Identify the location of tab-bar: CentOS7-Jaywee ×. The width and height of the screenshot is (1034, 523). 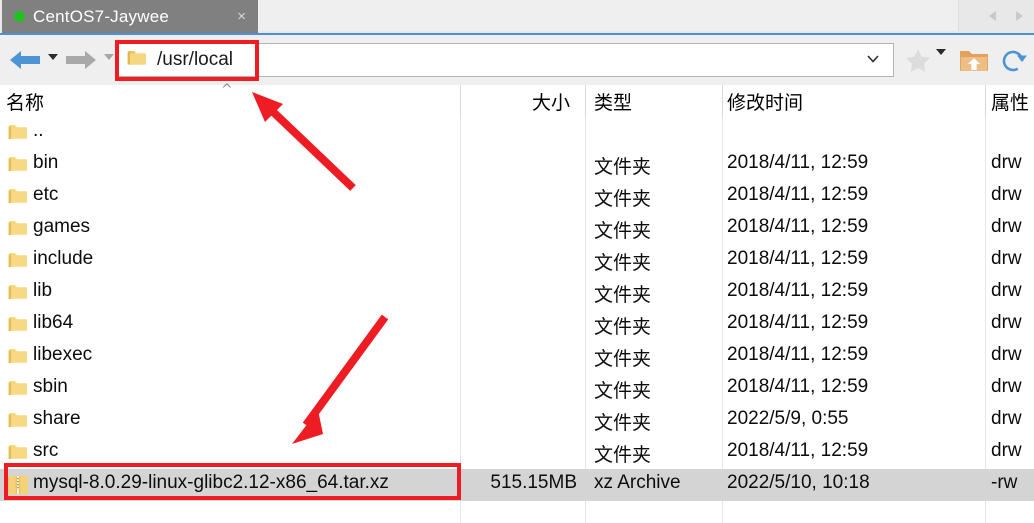
(517, 17).